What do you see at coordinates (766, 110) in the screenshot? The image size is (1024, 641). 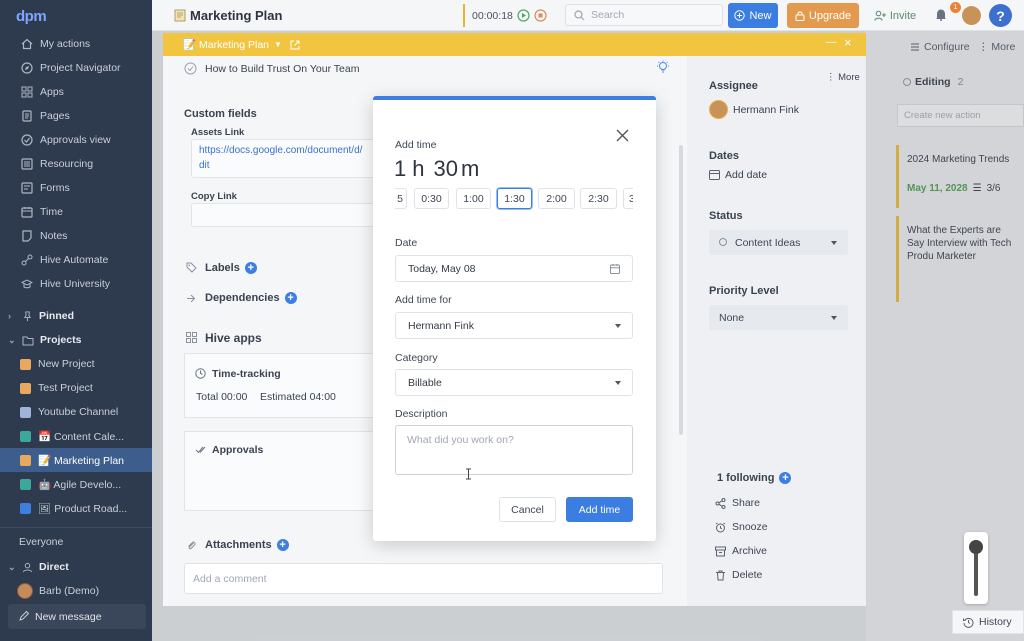 I see `assignee-name: Hermann Fink` at bounding box center [766, 110].